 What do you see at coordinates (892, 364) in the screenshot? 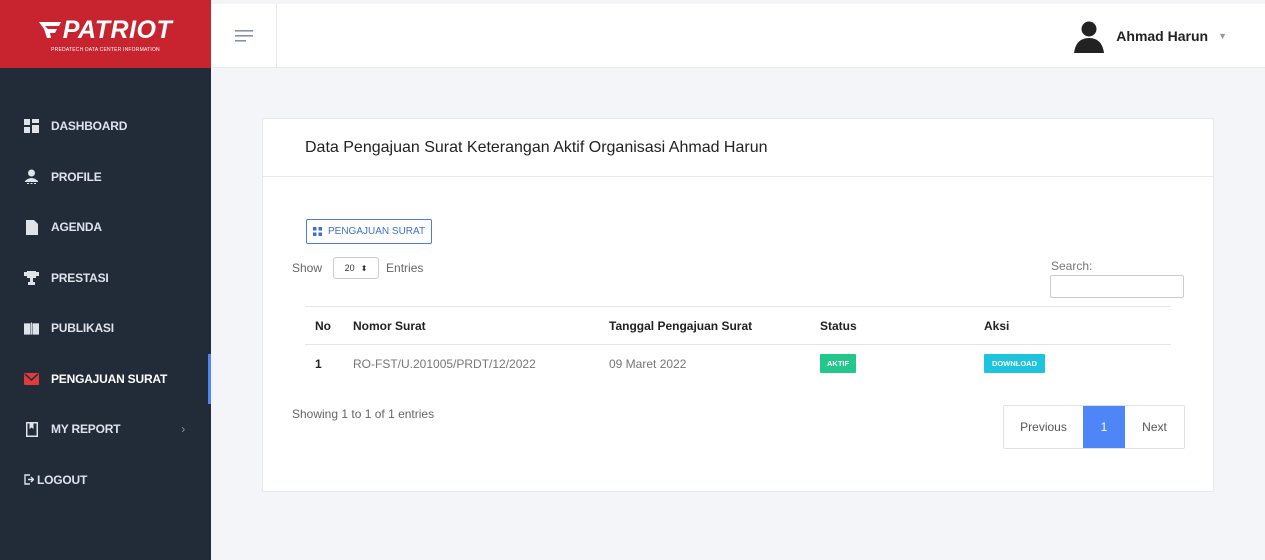
I see `cell-status: AKTIF` at bounding box center [892, 364].